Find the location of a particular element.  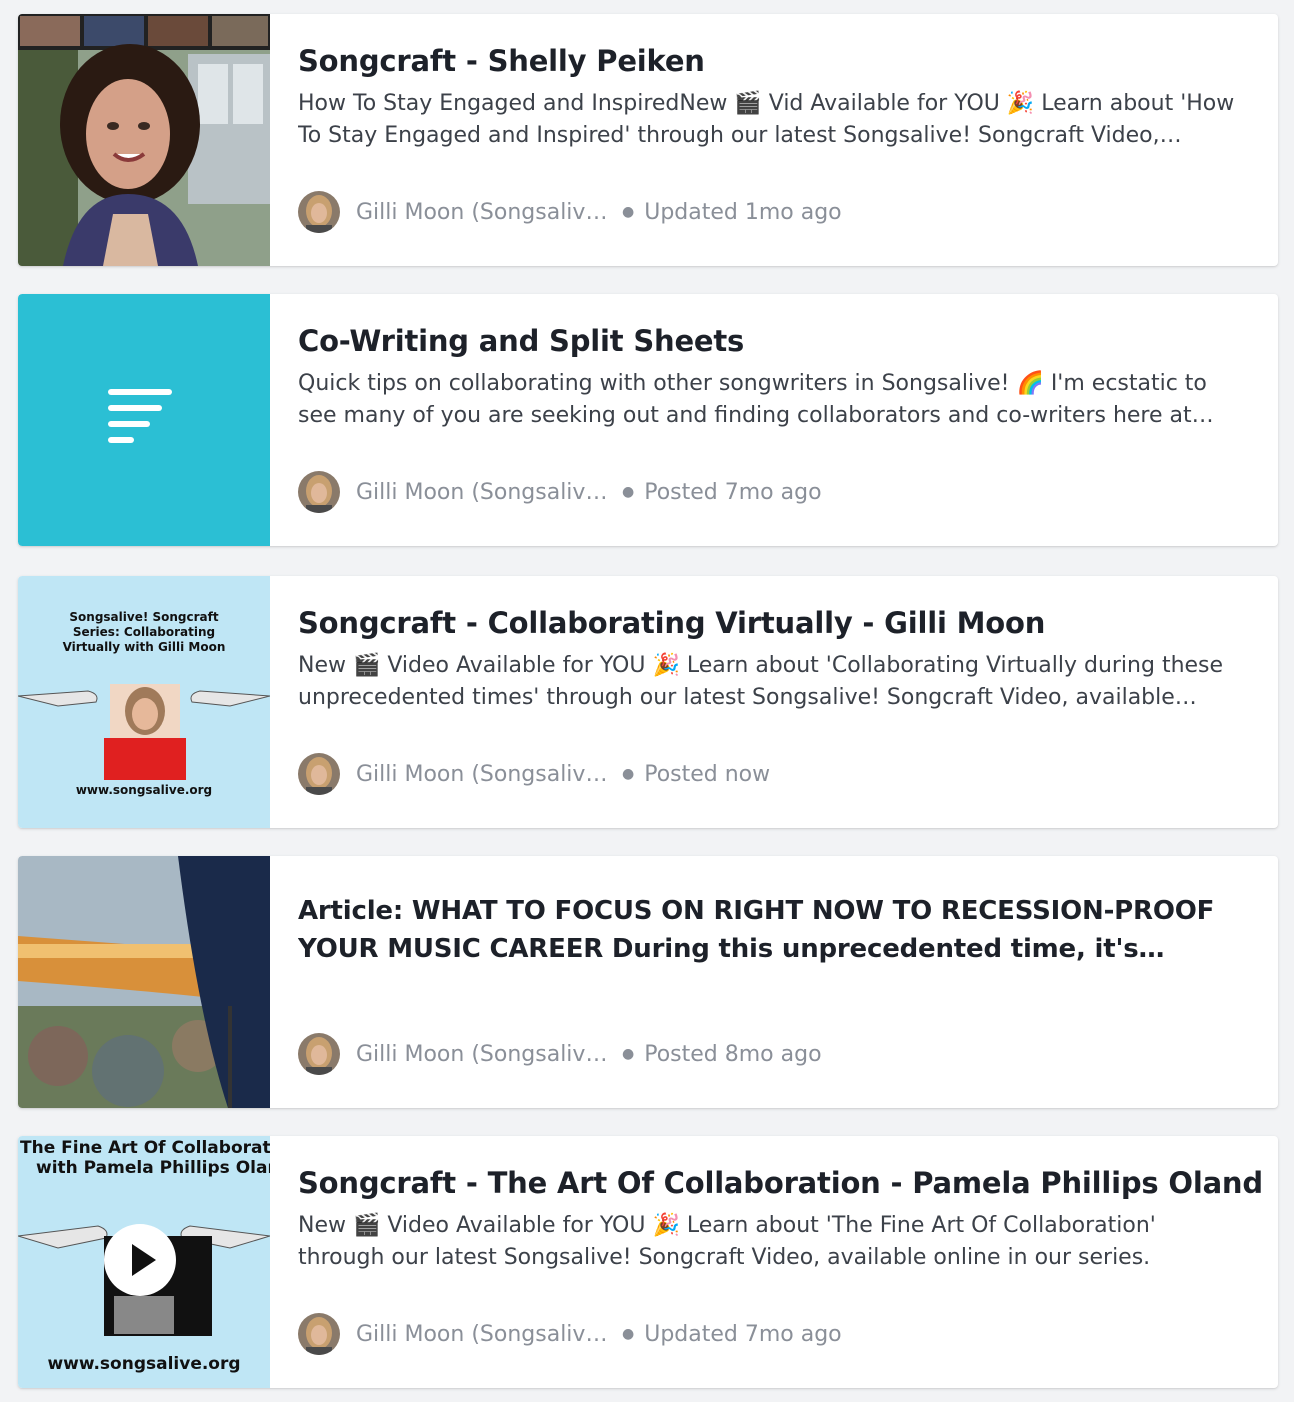

thumbnail-subheading: with Pamela Phillips Oland is located at coordinates (153, 1168).